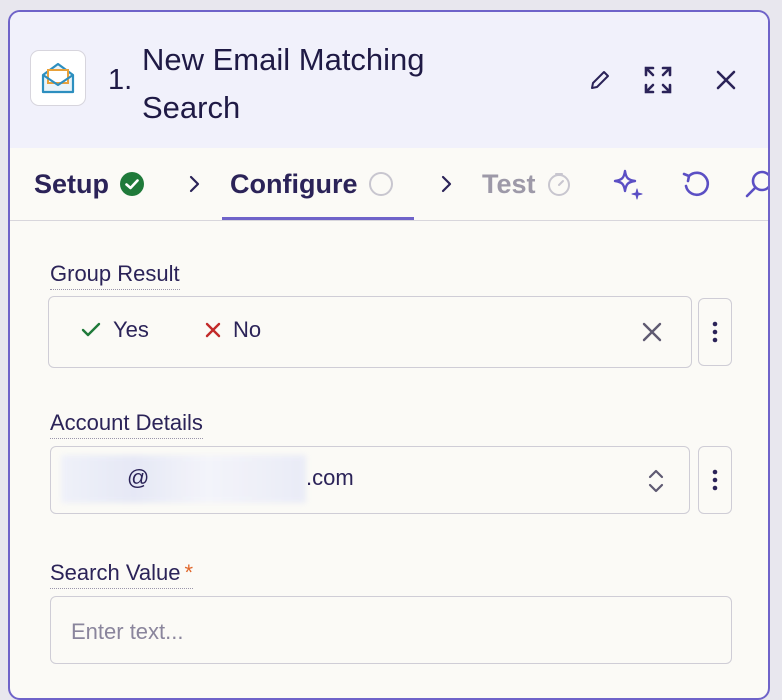 The image size is (782, 700). Describe the element at coordinates (696, 184) in the screenshot. I see `undo-icon` at that location.